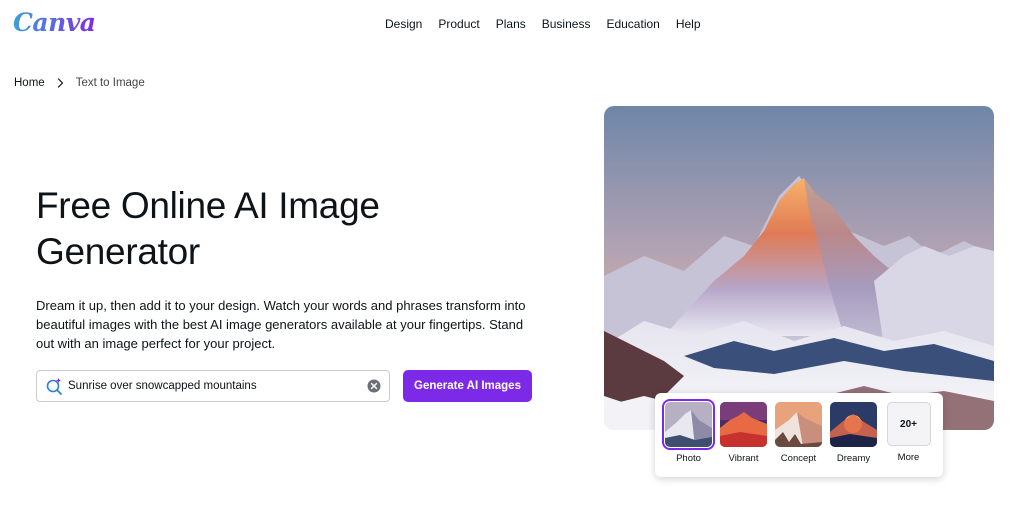 This screenshot has height=517, width=1024. I want to click on nav-education: Education, so click(632, 24).